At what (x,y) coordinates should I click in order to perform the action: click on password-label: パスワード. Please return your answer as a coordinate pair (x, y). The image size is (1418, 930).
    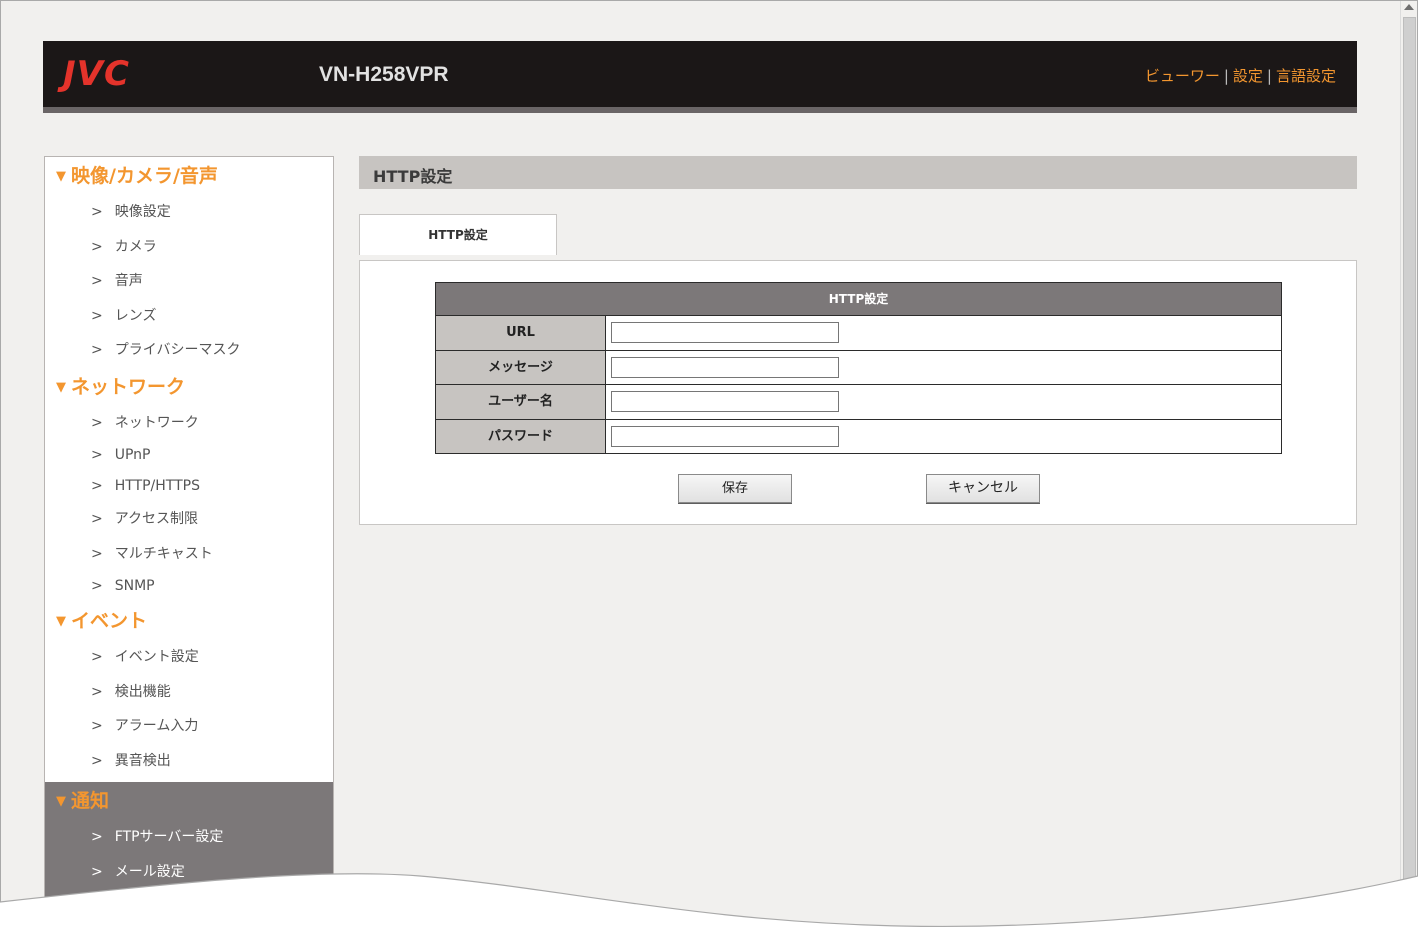
    Looking at the image, I should click on (521, 436).